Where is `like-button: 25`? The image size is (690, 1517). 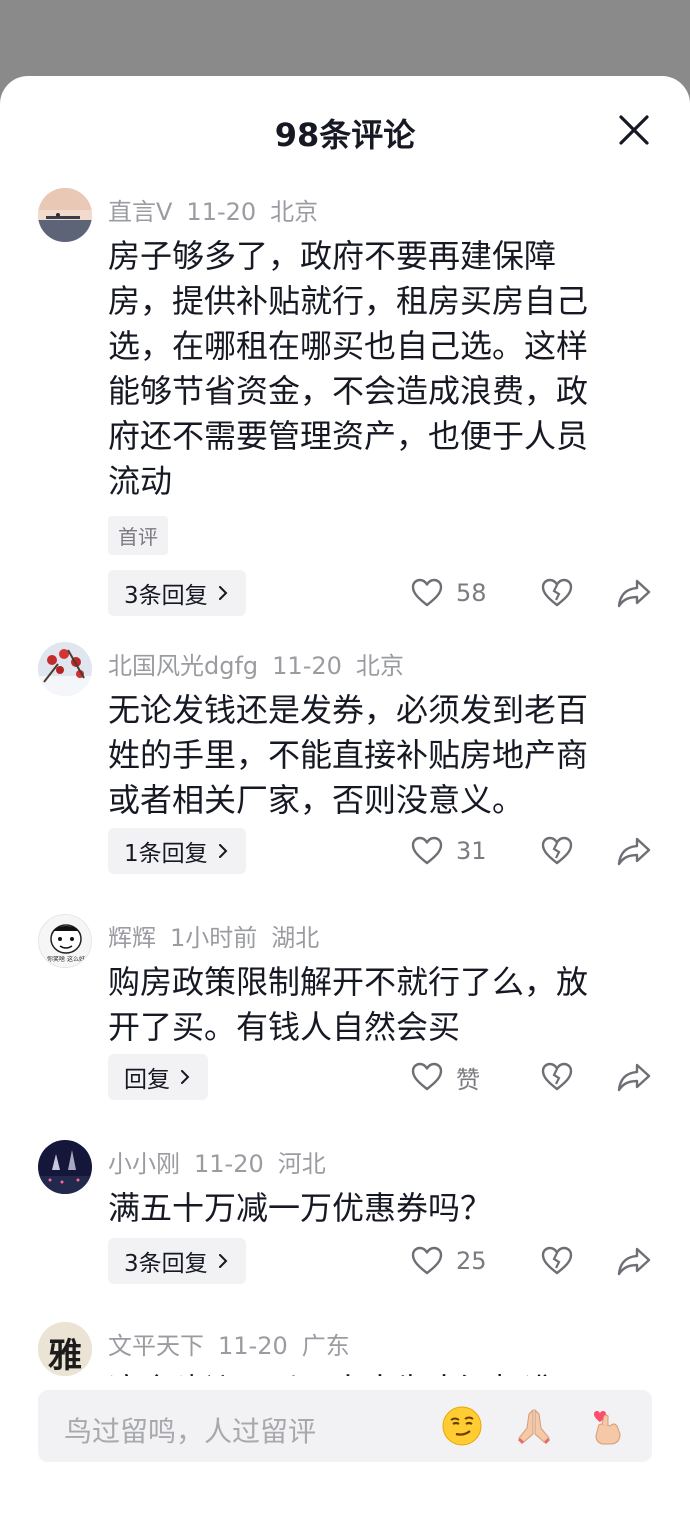
like-button: 25 is located at coordinates (470, 1261).